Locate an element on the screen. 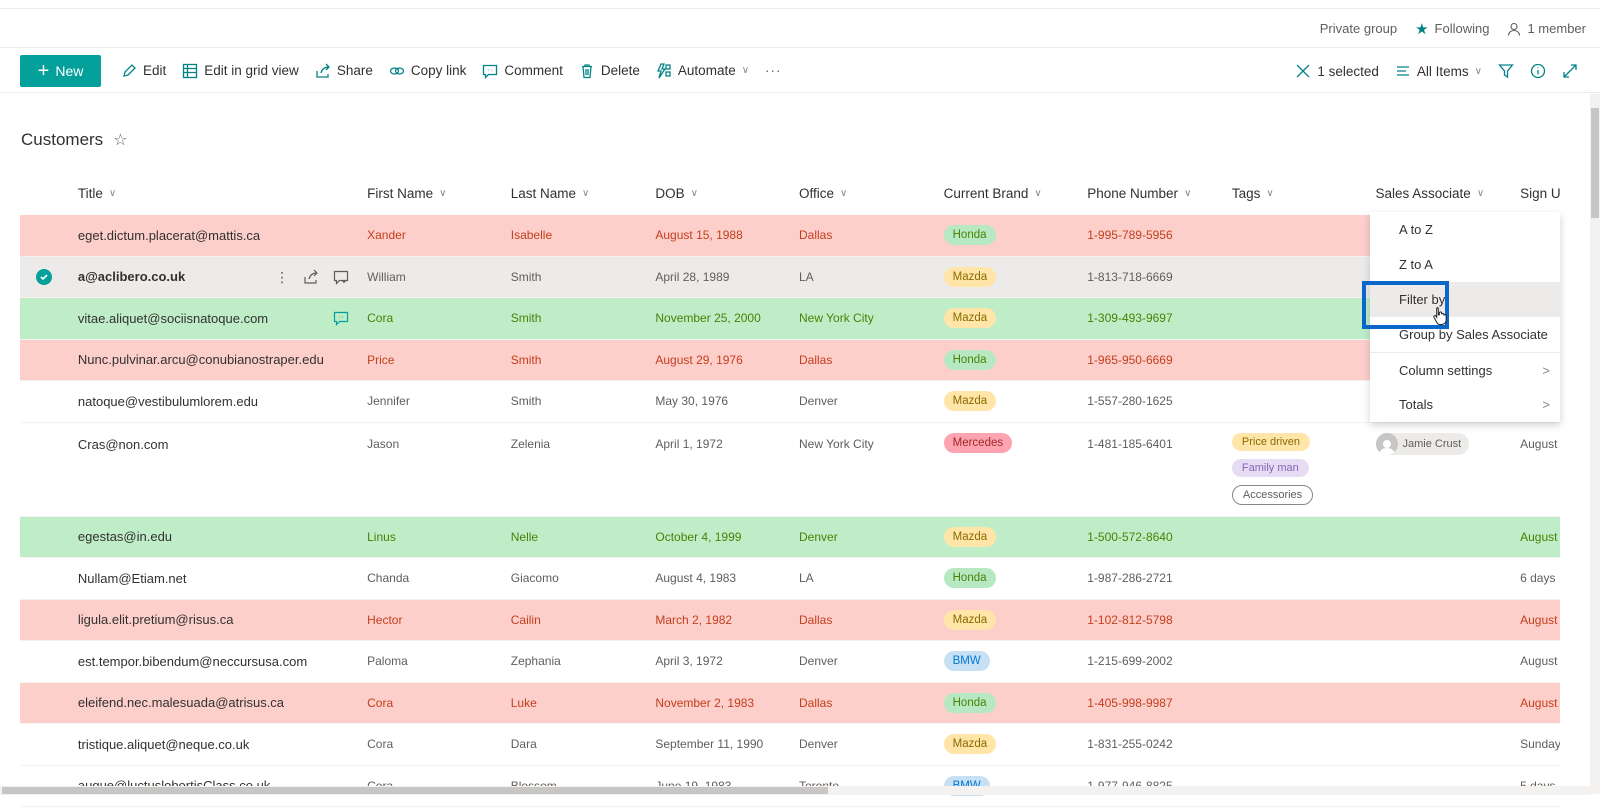 The height and width of the screenshot is (809, 1600). members-button: 1 member is located at coordinates (1546, 28).